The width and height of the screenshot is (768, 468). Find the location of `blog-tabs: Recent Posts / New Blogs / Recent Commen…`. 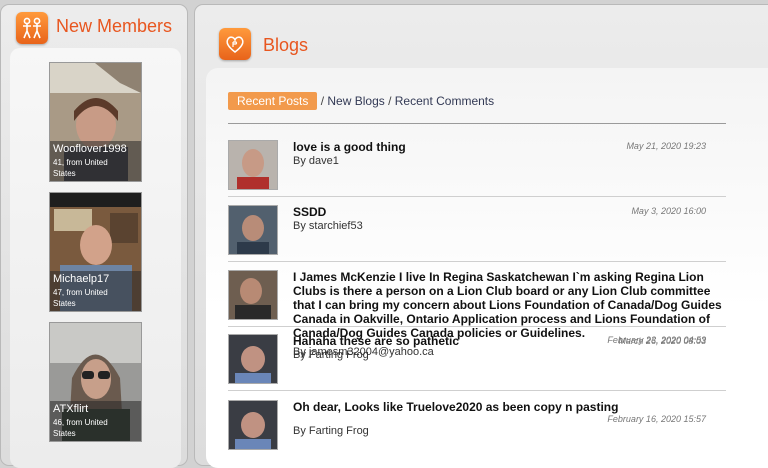

blog-tabs: Recent Posts / New Blogs / Recent Commen… is located at coordinates (361, 101).